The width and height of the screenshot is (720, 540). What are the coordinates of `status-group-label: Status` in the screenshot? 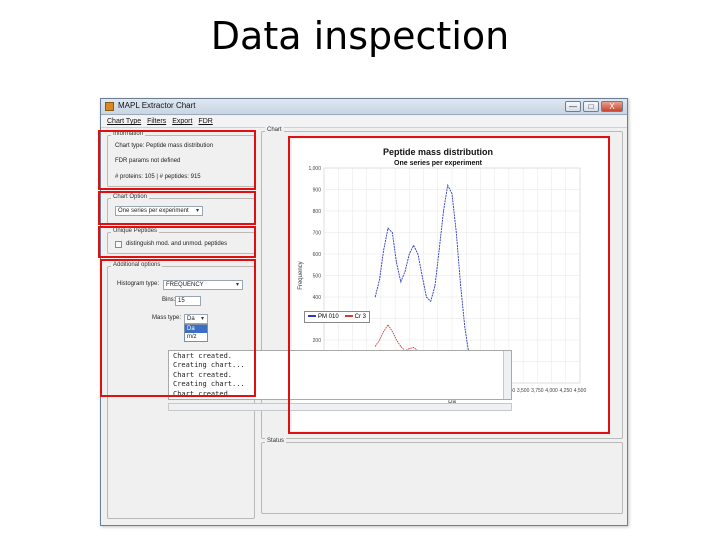 It's located at (276, 441).